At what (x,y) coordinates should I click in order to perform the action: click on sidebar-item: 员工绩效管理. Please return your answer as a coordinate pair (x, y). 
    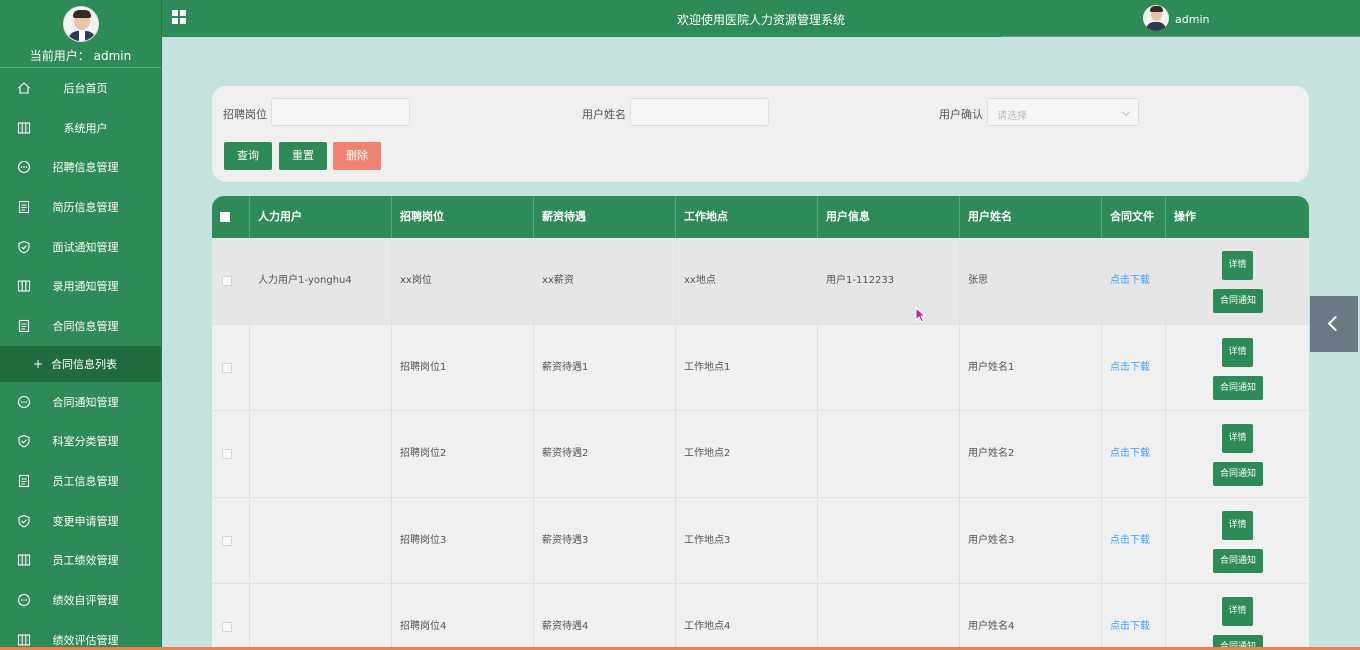
    Looking at the image, I should click on (80, 561).